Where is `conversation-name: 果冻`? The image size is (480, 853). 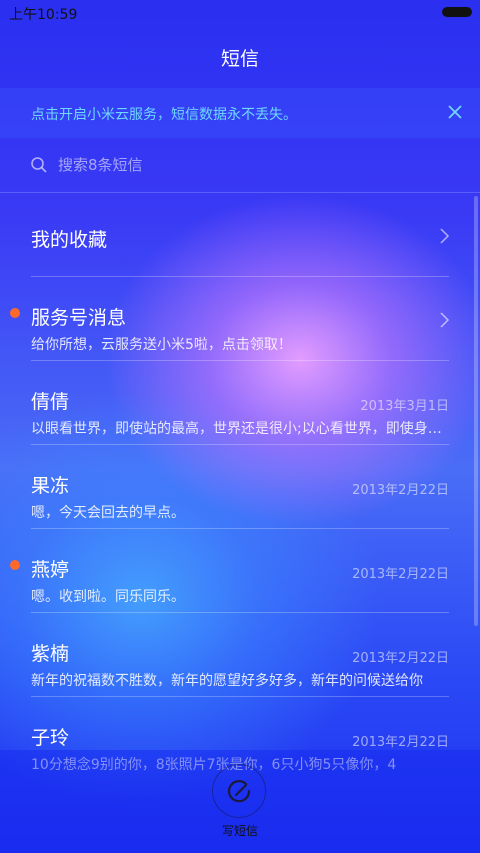 conversation-name: 果冻 is located at coordinates (50, 486).